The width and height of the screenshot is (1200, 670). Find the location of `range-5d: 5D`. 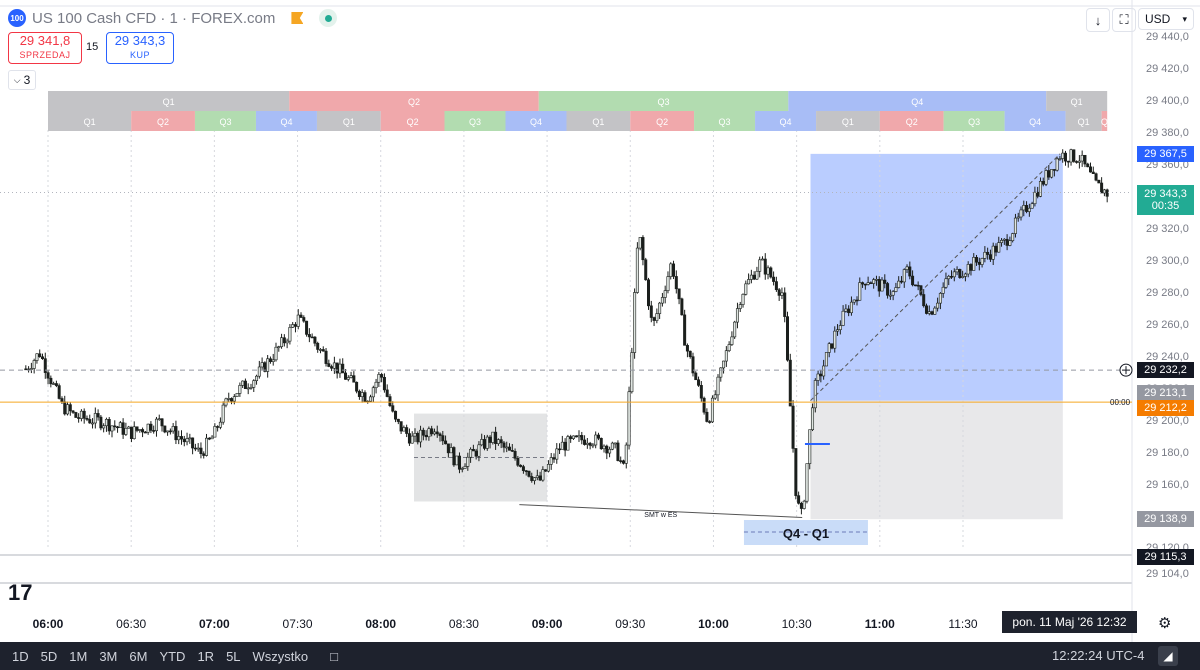

range-5d: 5D is located at coordinates (49, 656).